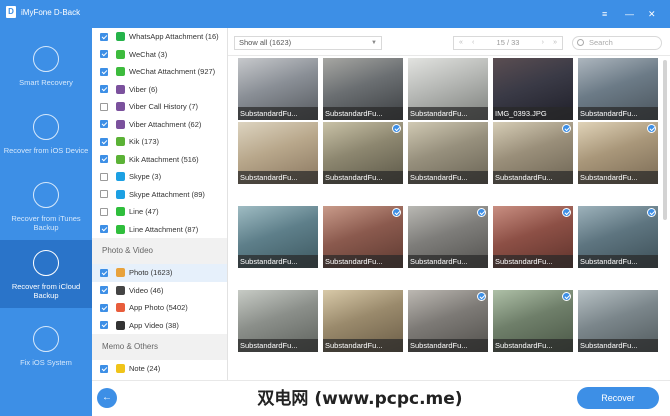 Image resolution: width=670 pixels, height=416 pixels. Describe the element at coordinates (159, 230) in the screenshot. I see `category-row: Line Attachment (87)` at that location.